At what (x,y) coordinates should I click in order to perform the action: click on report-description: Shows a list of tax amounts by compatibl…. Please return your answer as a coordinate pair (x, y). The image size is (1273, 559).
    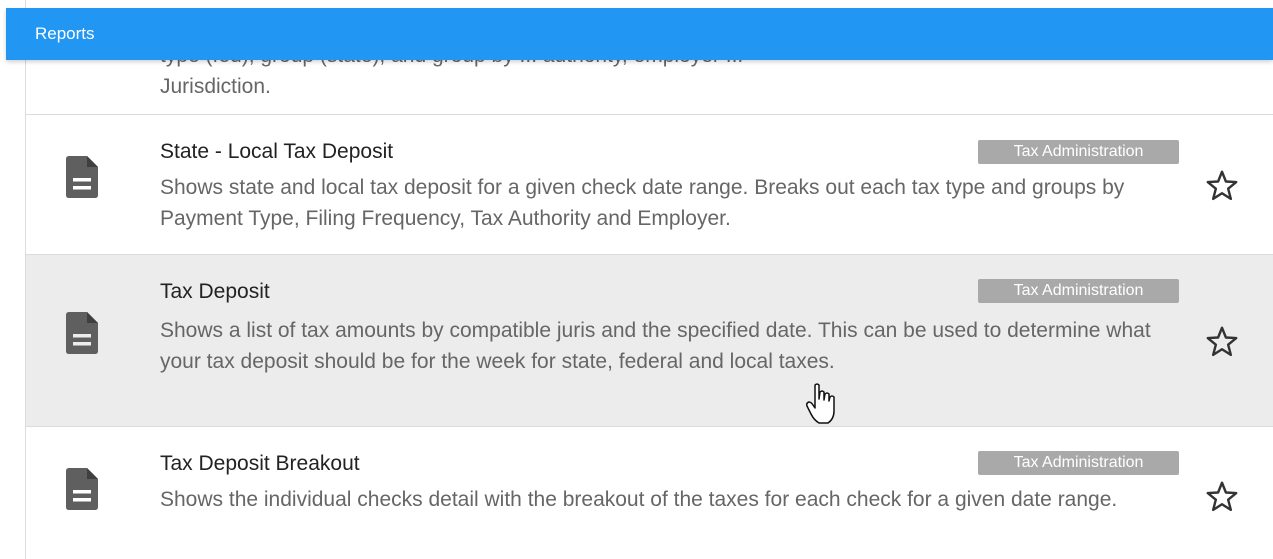
    Looking at the image, I should click on (655, 346).